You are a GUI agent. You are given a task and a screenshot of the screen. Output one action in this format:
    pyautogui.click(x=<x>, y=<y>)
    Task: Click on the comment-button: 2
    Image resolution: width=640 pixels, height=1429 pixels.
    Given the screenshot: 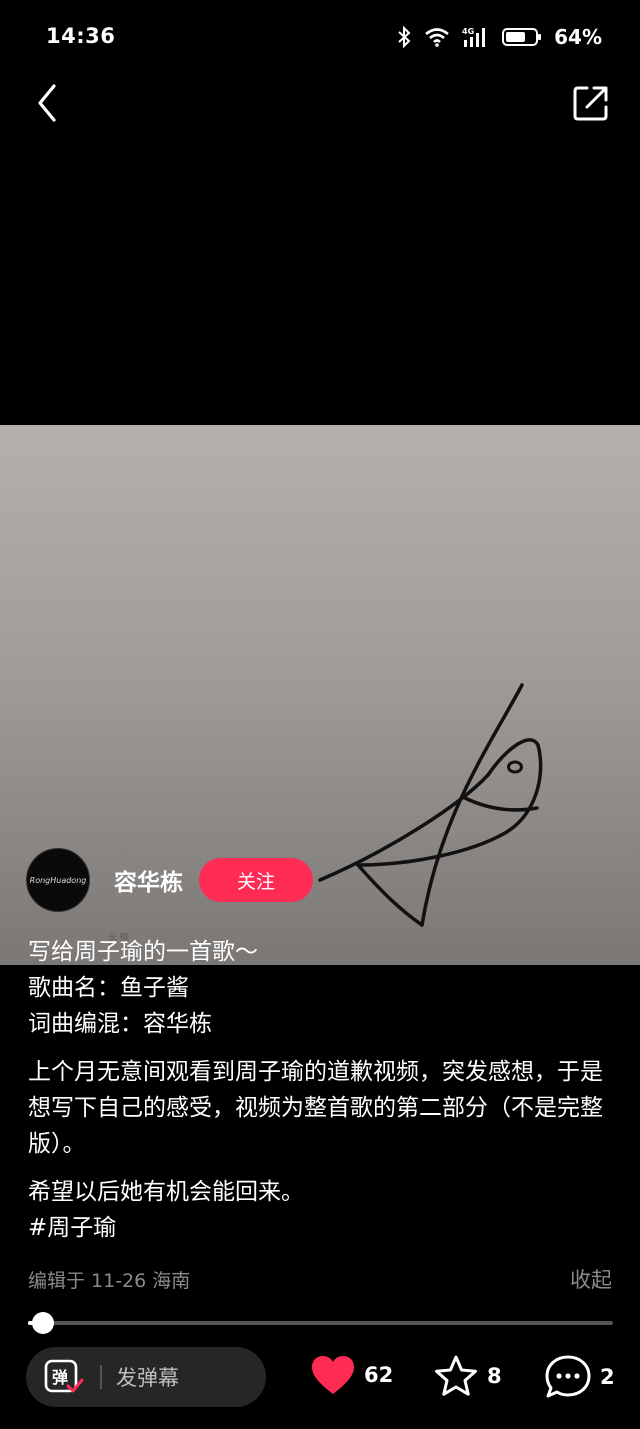 What is the action you would take?
    pyautogui.click(x=579, y=1377)
    